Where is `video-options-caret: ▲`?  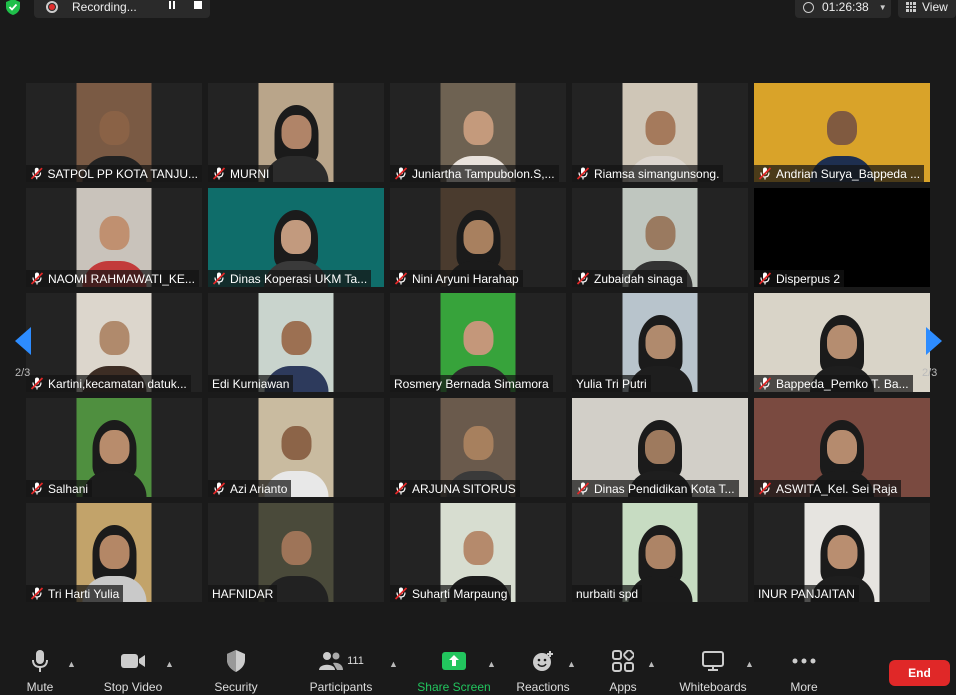
video-options-caret: ▲ is located at coordinates (169, 664).